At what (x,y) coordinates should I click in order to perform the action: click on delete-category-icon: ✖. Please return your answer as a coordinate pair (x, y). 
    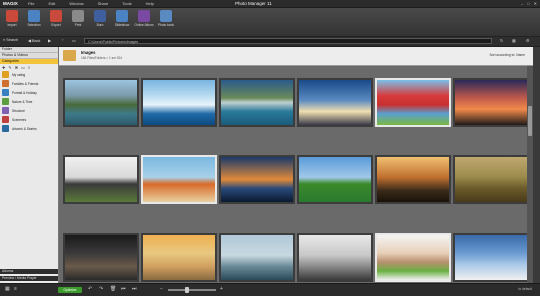
    Looking at the image, I should click on (16, 67).